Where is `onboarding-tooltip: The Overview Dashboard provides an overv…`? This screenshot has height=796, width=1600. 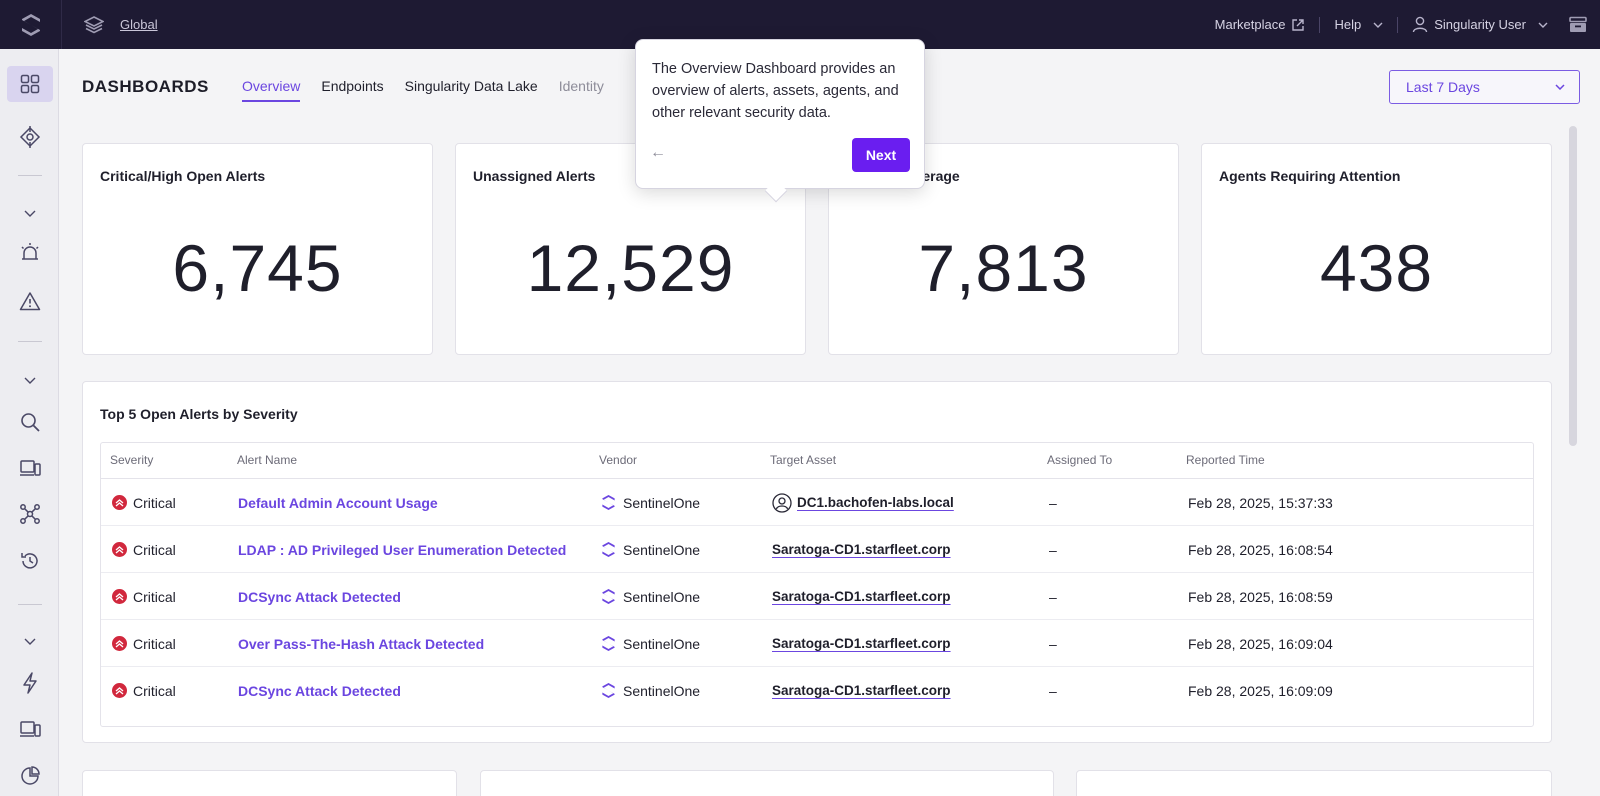 onboarding-tooltip: The Overview Dashboard provides an overv… is located at coordinates (780, 121).